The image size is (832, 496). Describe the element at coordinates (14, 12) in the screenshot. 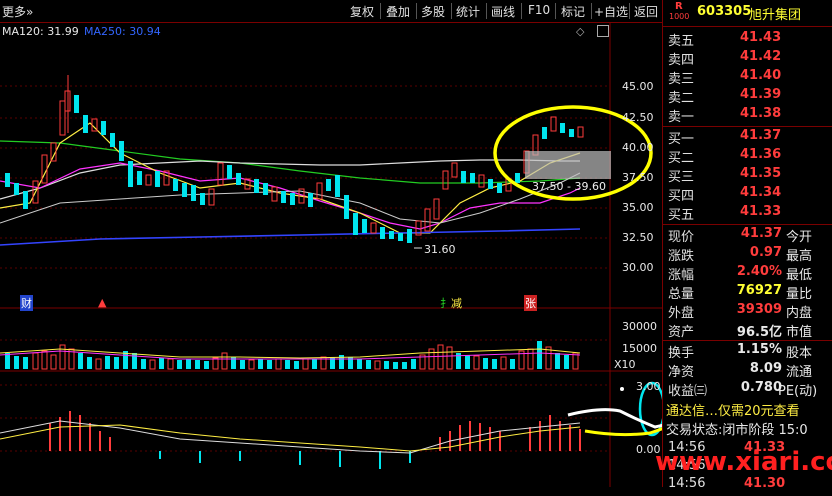

I see `more-label: 更多` at that location.